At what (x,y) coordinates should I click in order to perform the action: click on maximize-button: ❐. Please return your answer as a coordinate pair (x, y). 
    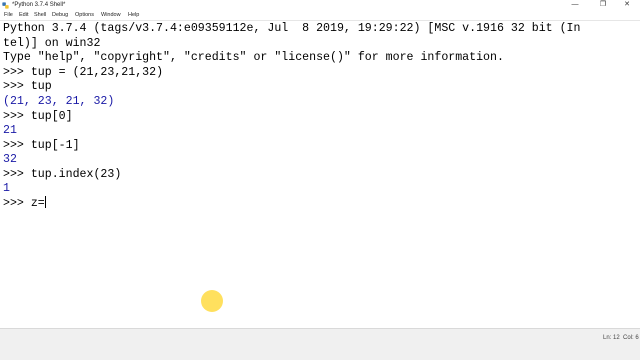
    Looking at the image, I should click on (603, 5).